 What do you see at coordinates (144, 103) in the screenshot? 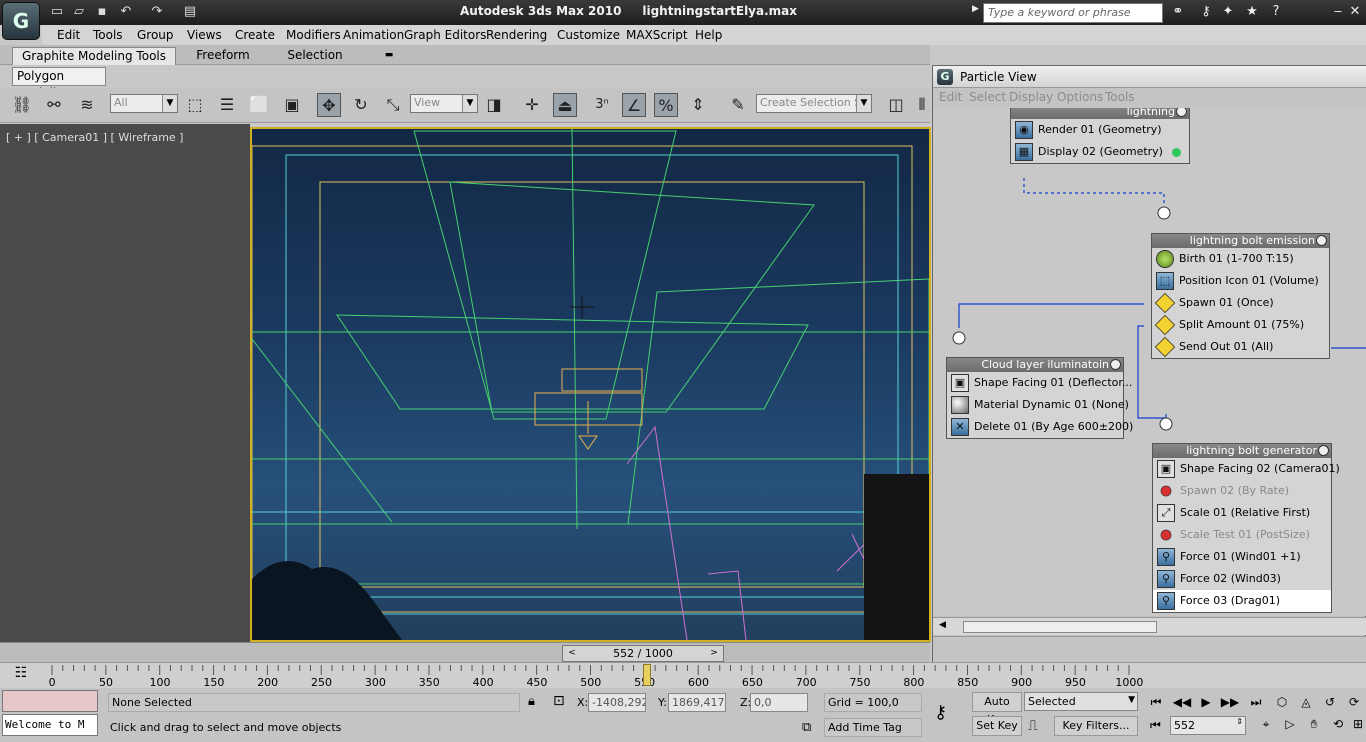
I see `selection-filter-dropdown: All ▼` at bounding box center [144, 103].